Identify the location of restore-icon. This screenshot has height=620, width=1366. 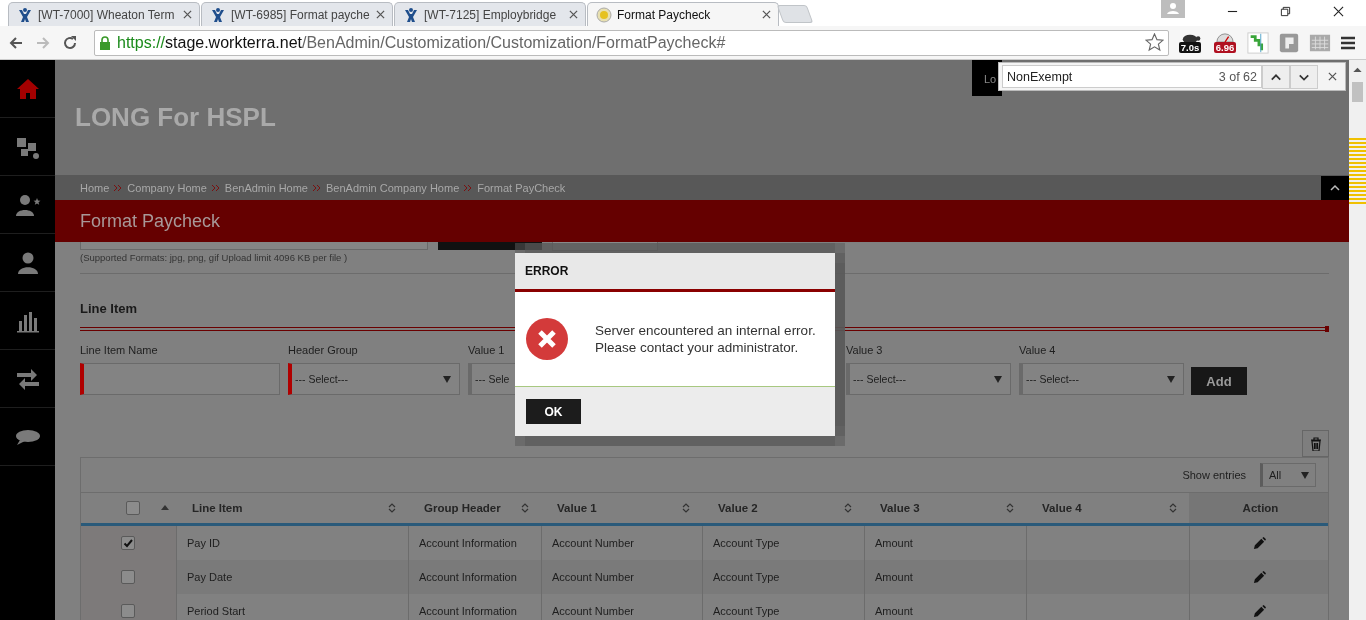
(1285, 11).